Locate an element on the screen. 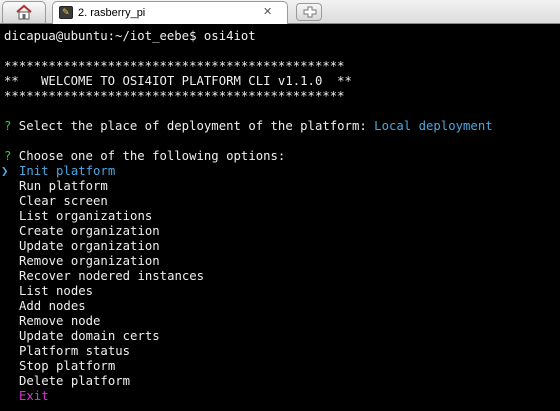 The image size is (560, 411). home-tab is located at coordinates (24, 12).